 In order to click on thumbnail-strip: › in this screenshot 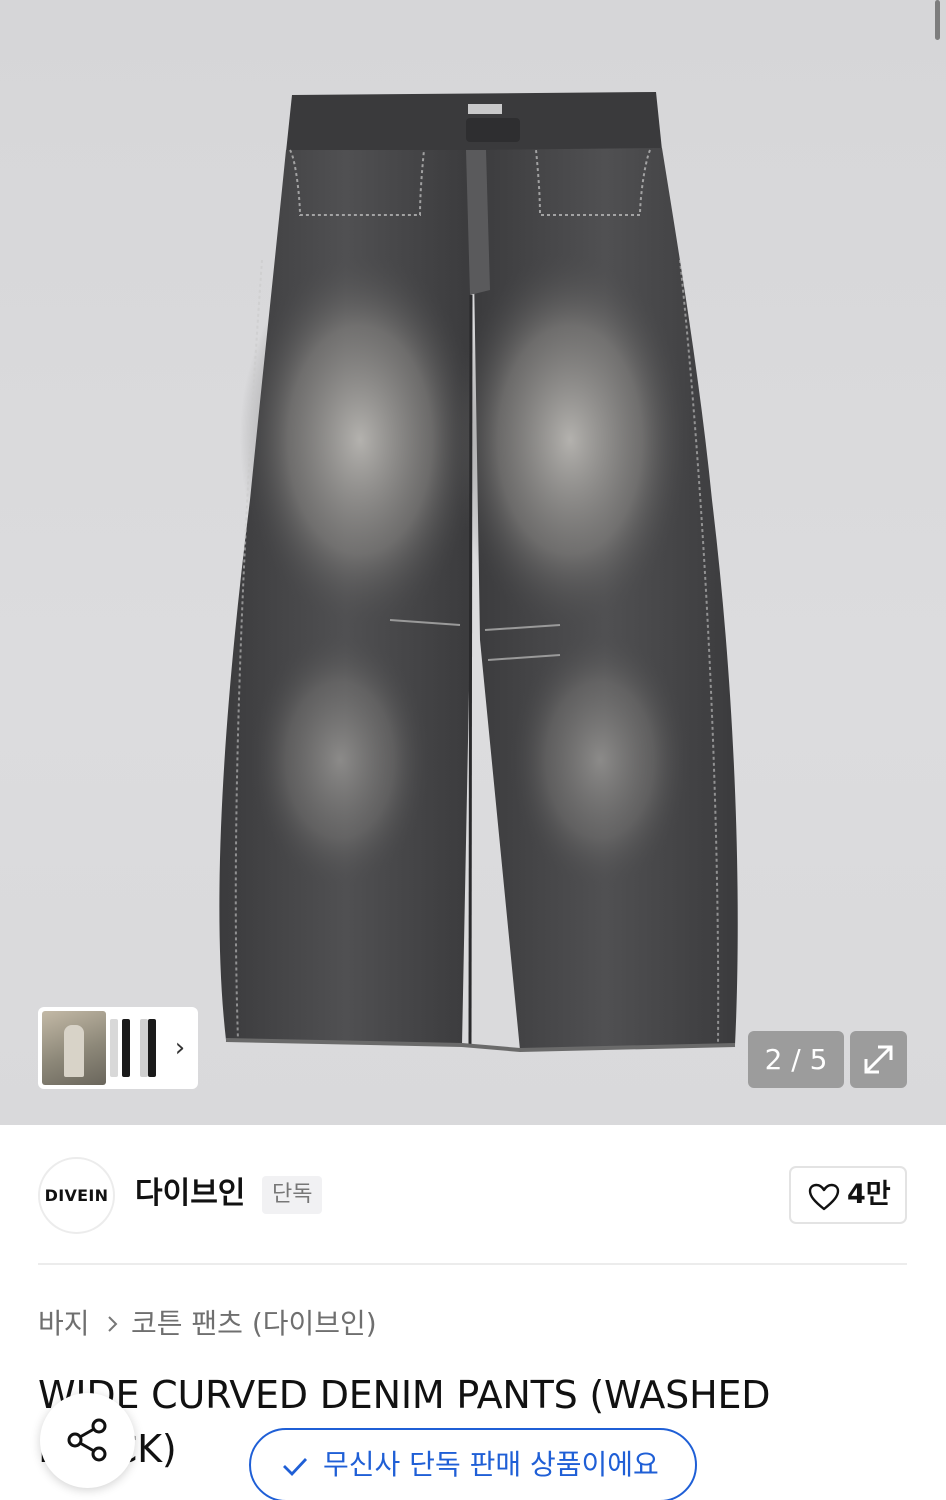, I will do `click(118, 1048)`.